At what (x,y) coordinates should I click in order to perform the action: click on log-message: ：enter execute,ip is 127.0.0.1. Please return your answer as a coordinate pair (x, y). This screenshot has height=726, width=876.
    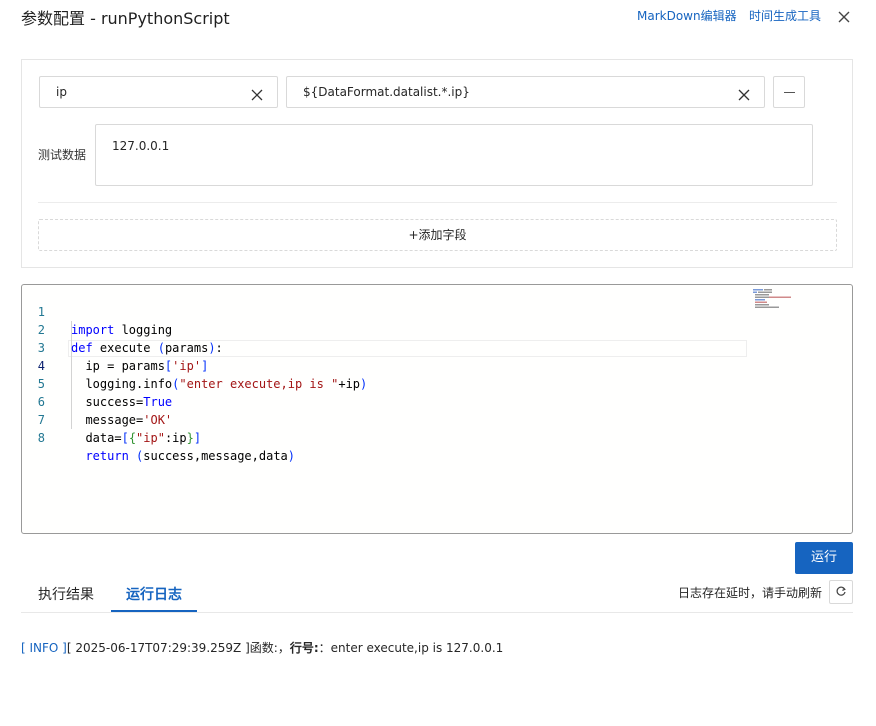
    Looking at the image, I should click on (411, 648).